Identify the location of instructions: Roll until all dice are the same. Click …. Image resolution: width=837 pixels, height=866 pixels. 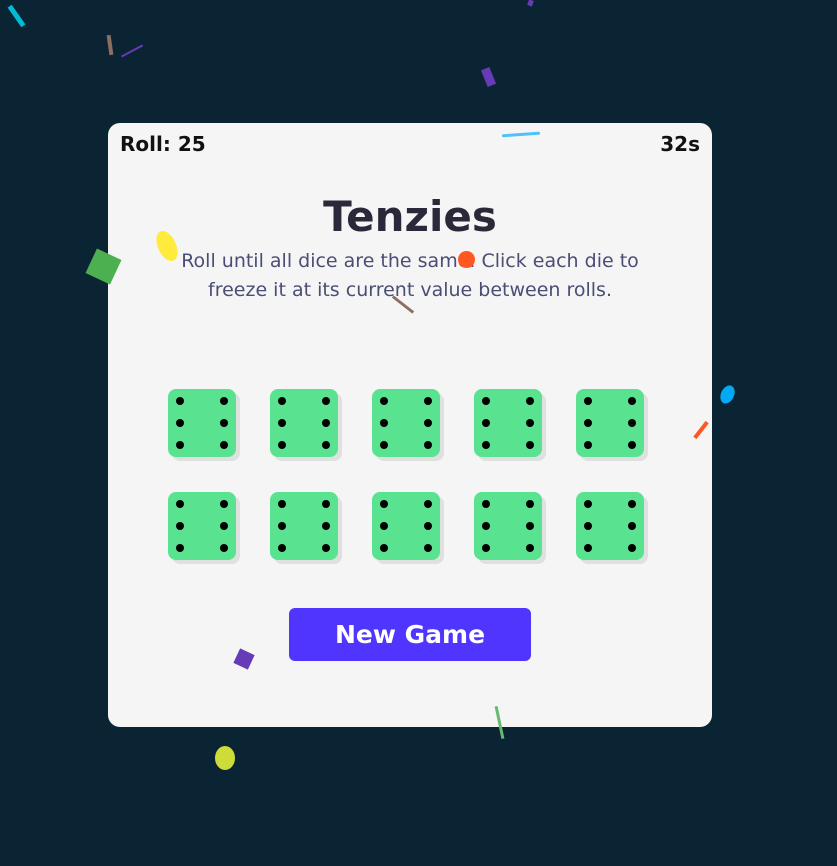
(410, 275).